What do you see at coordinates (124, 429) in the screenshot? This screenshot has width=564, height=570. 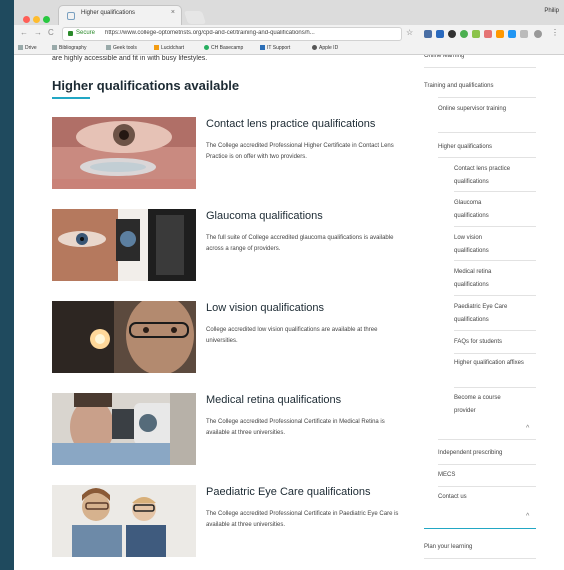 I see `medical-retina-image` at bounding box center [124, 429].